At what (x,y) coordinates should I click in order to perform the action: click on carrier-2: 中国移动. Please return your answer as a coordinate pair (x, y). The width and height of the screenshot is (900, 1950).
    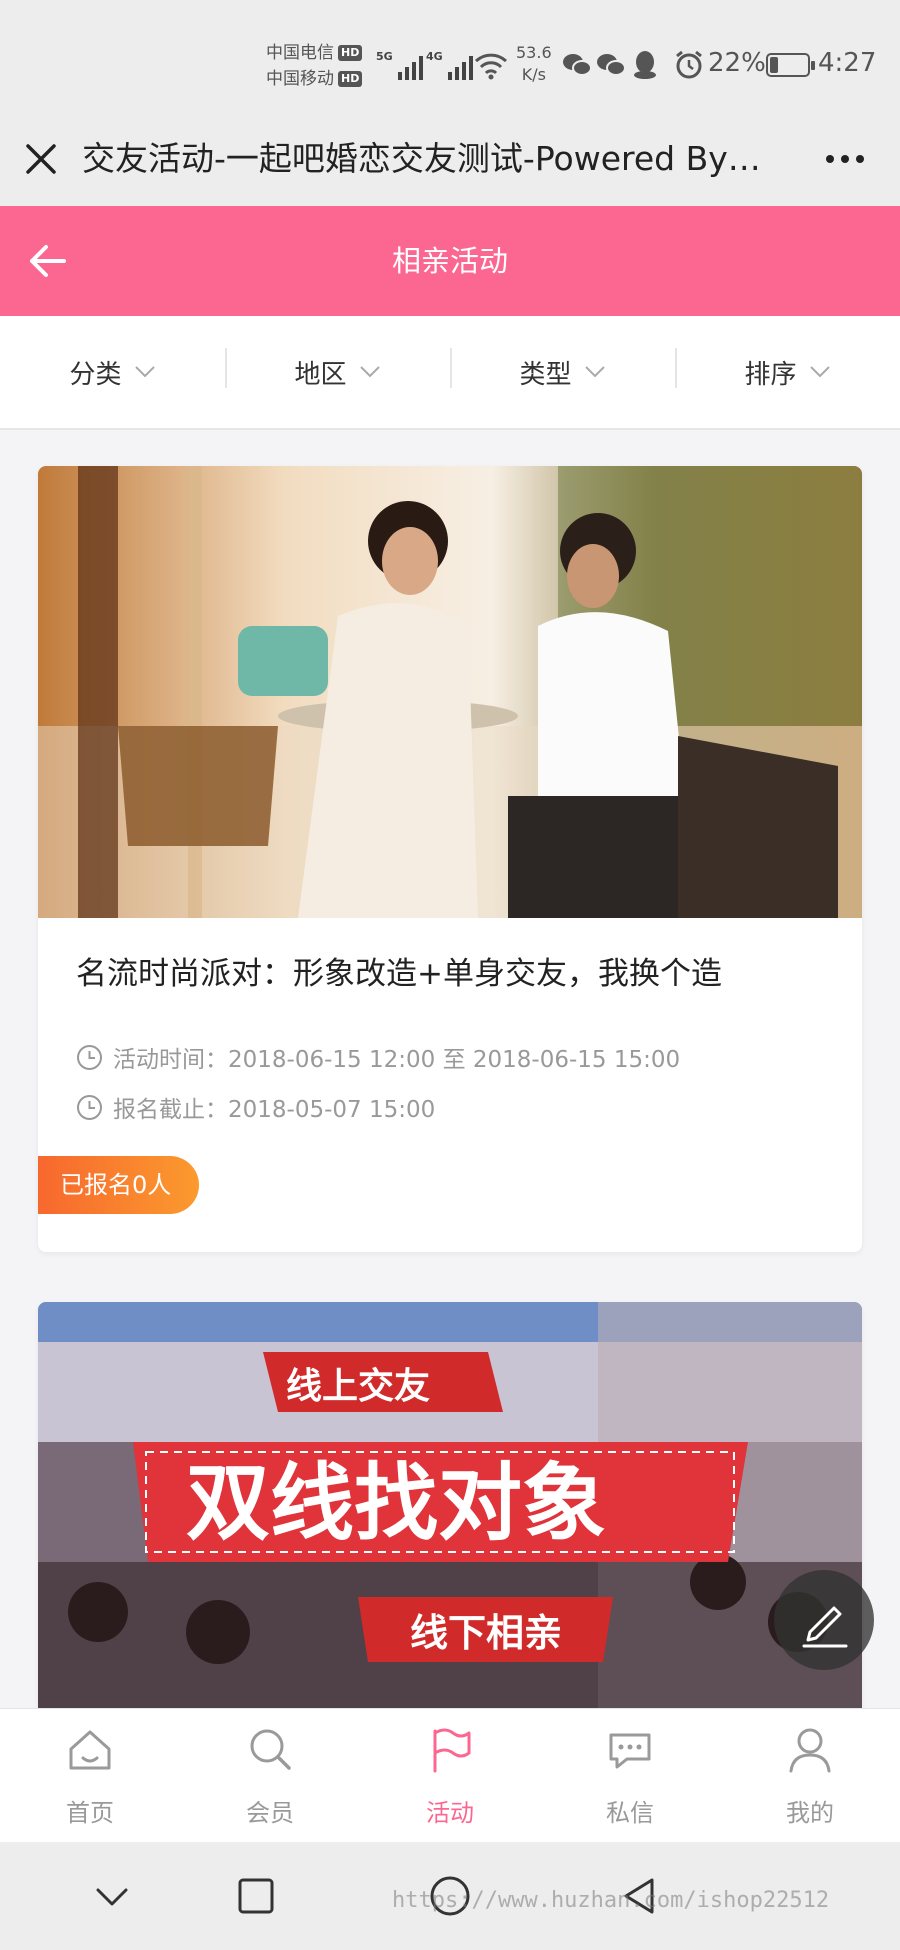
    Looking at the image, I should click on (300, 79).